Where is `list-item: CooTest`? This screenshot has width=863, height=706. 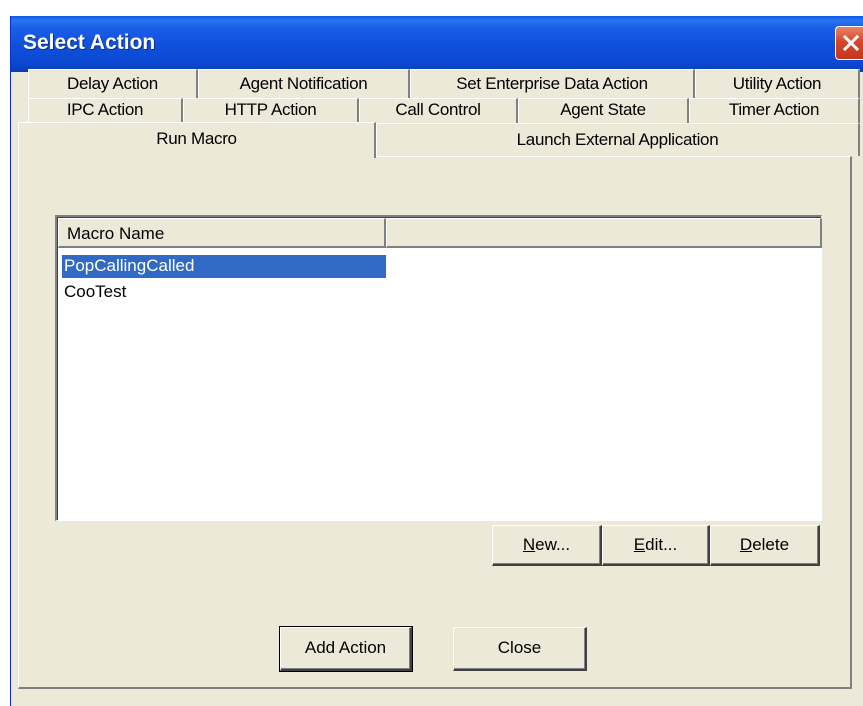
list-item: CooTest is located at coordinates (224, 292).